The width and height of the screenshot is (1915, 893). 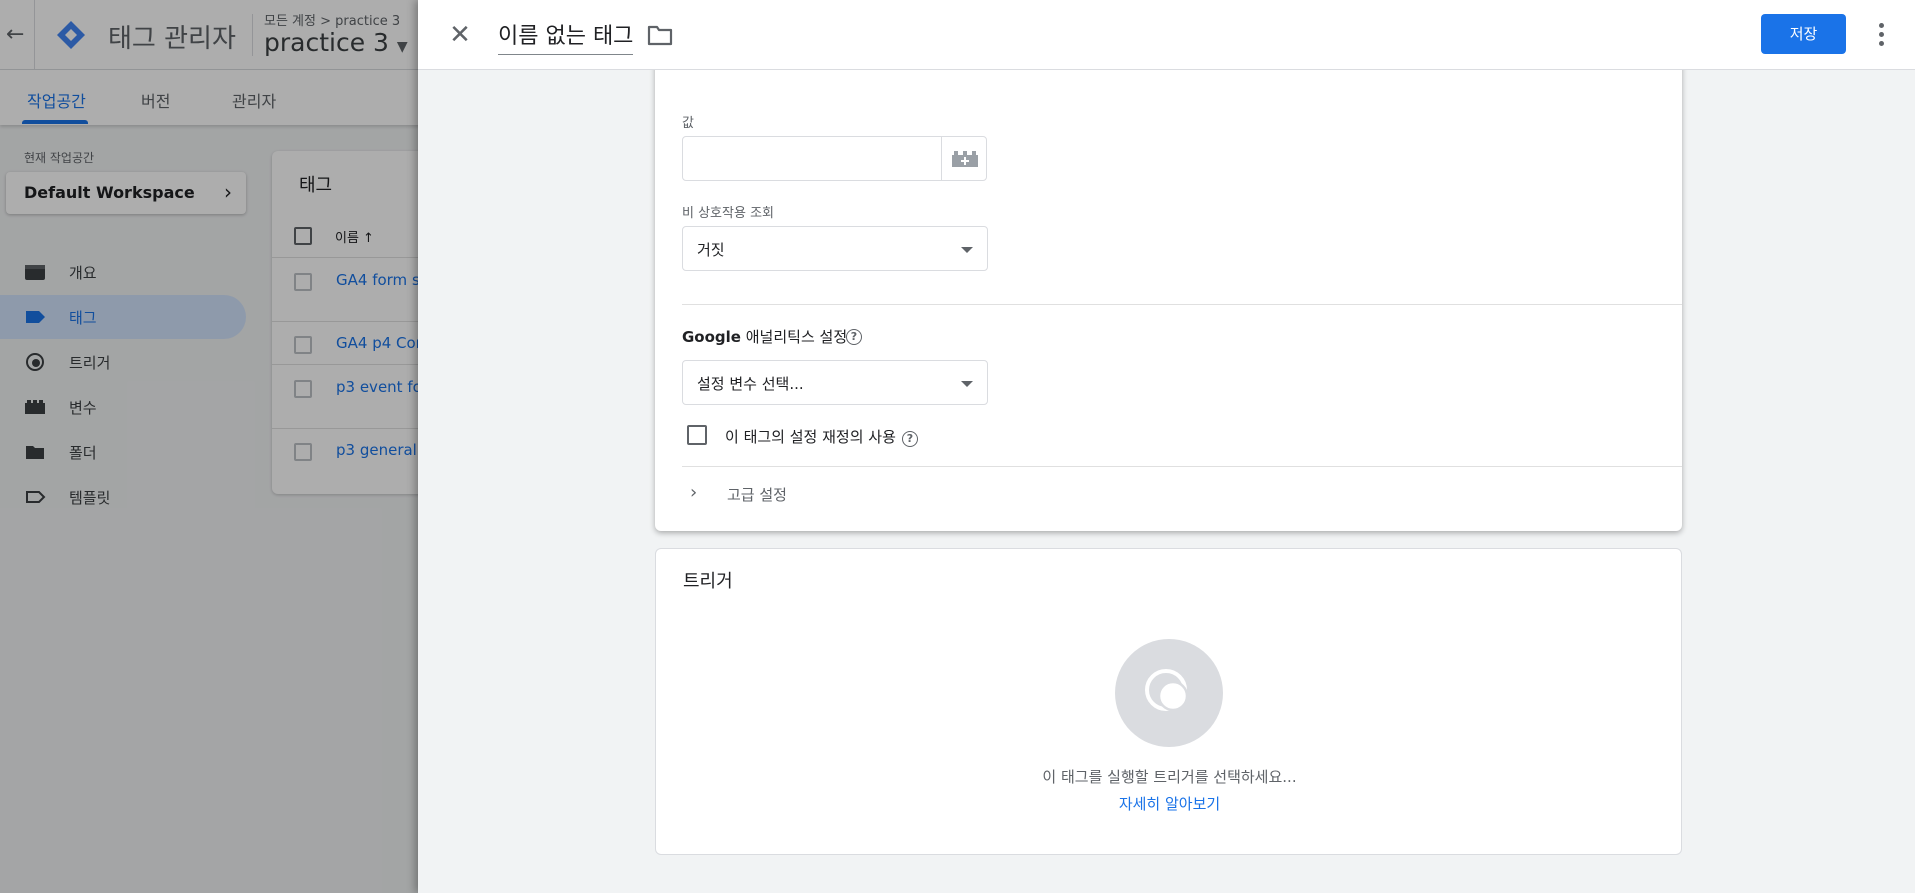 What do you see at coordinates (708, 581) in the screenshot?
I see `trigger-card-title: 트리거` at bounding box center [708, 581].